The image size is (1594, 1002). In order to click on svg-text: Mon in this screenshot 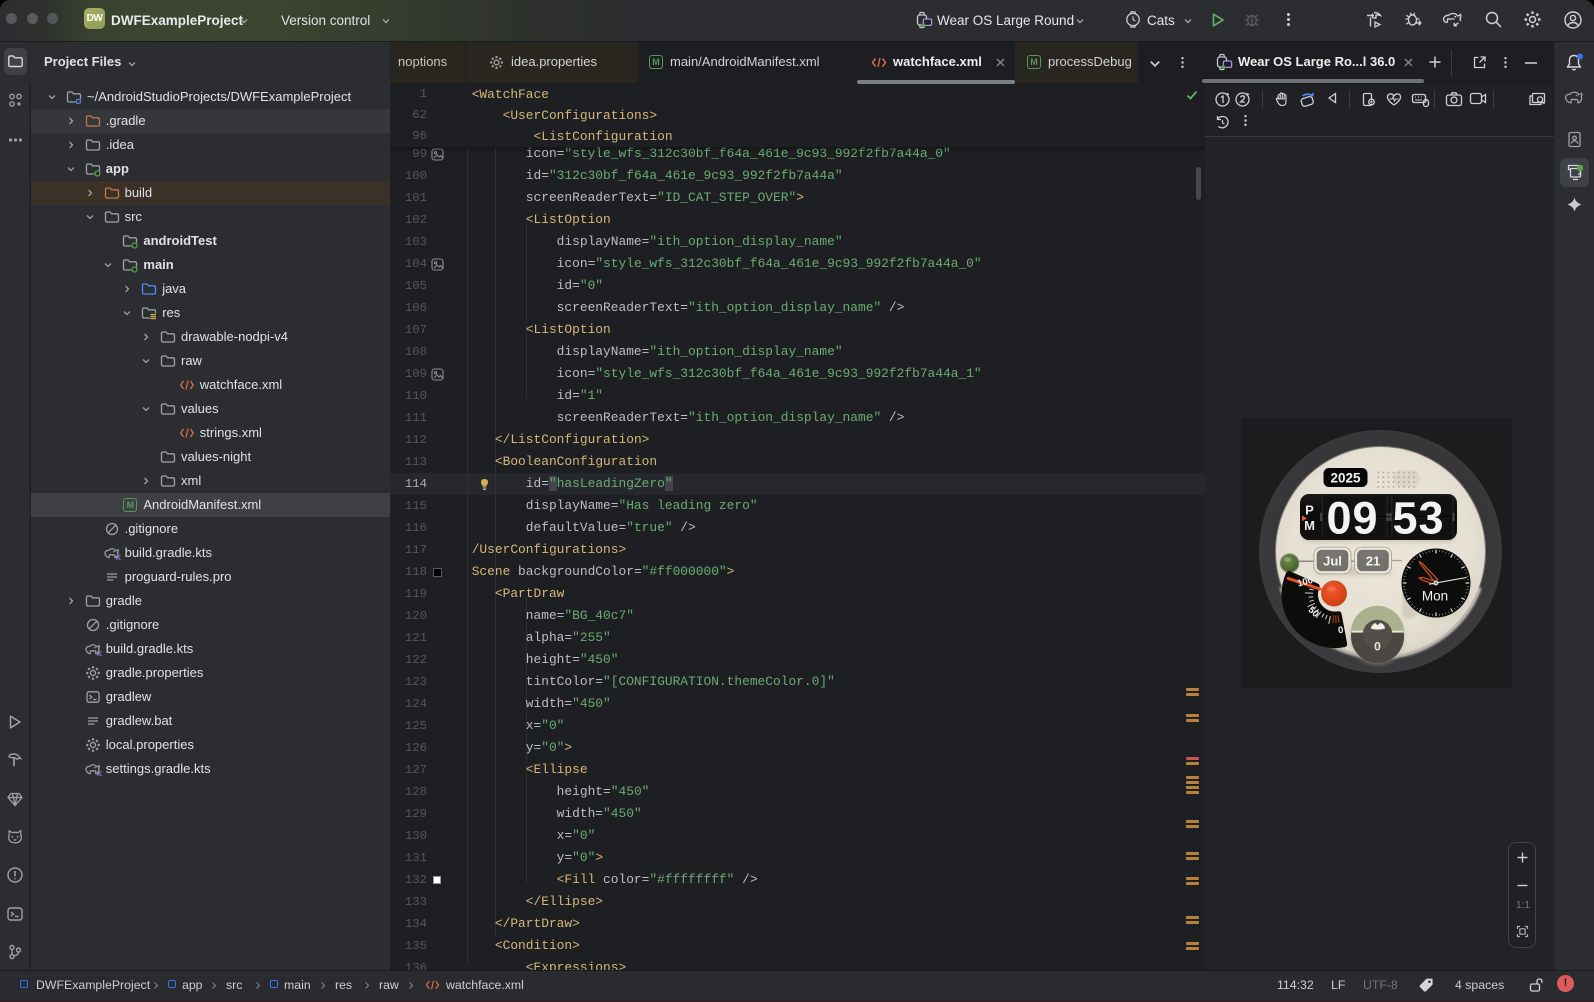, I will do `click(1435, 596)`.